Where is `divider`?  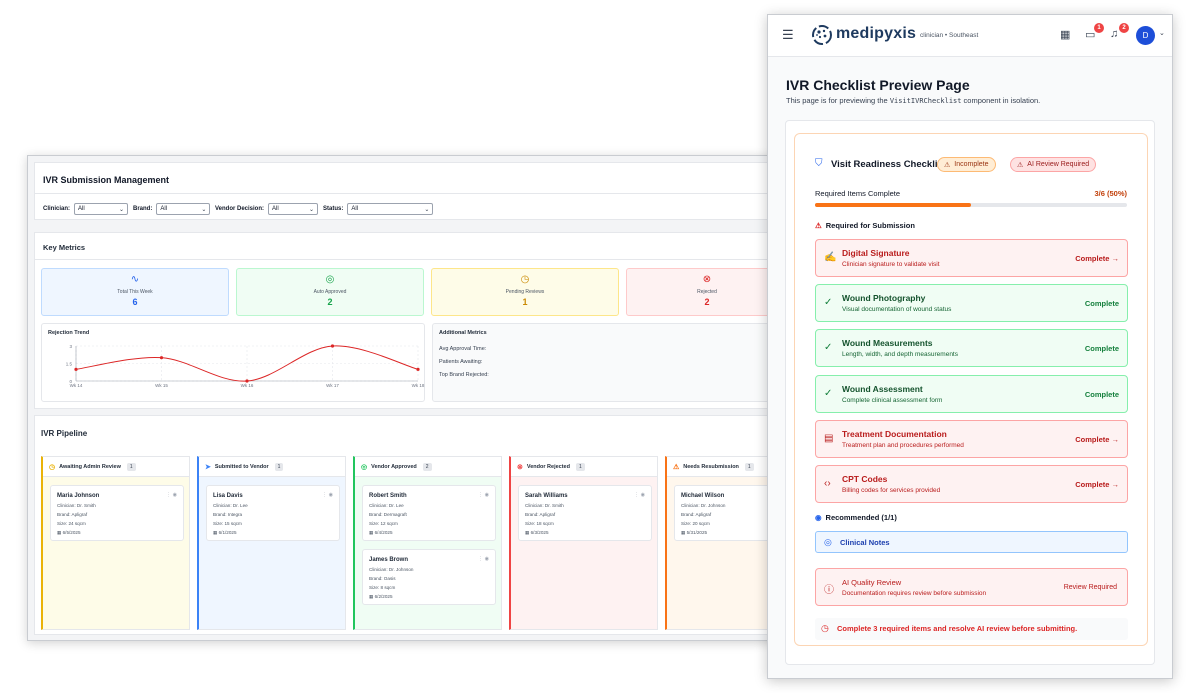 divider is located at coordinates (410, 259).